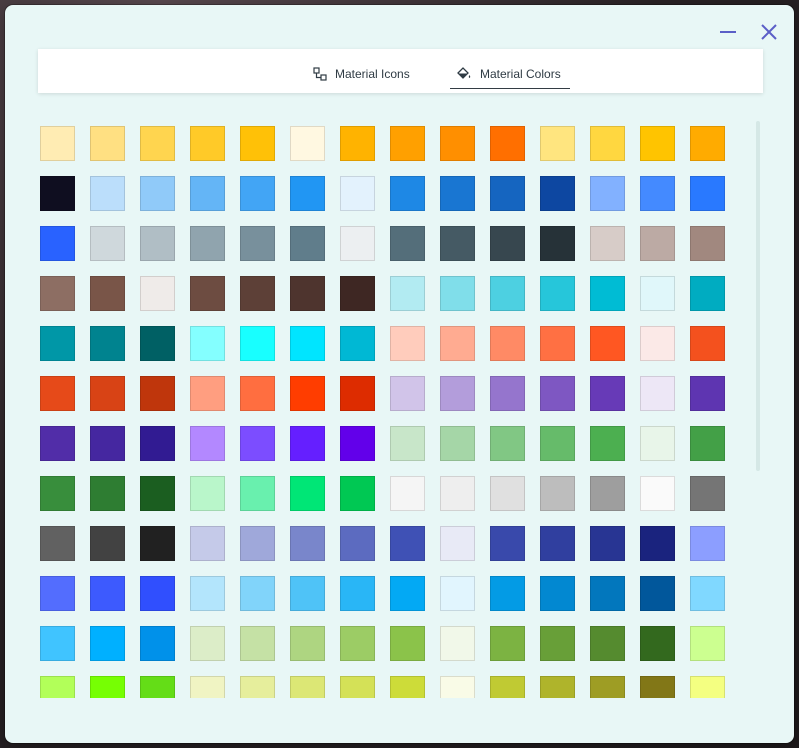 The image size is (799, 748). I want to click on minimize-button, so click(728, 32).